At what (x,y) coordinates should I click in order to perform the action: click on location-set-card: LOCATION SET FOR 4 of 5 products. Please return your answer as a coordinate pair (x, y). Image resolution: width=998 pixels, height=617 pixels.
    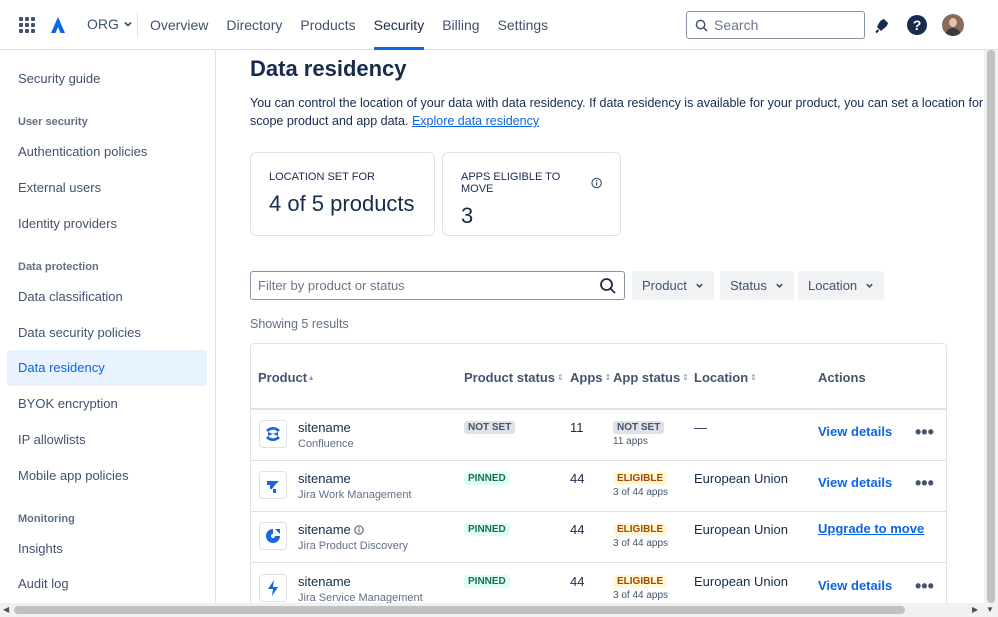
    Looking at the image, I should click on (342, 194).